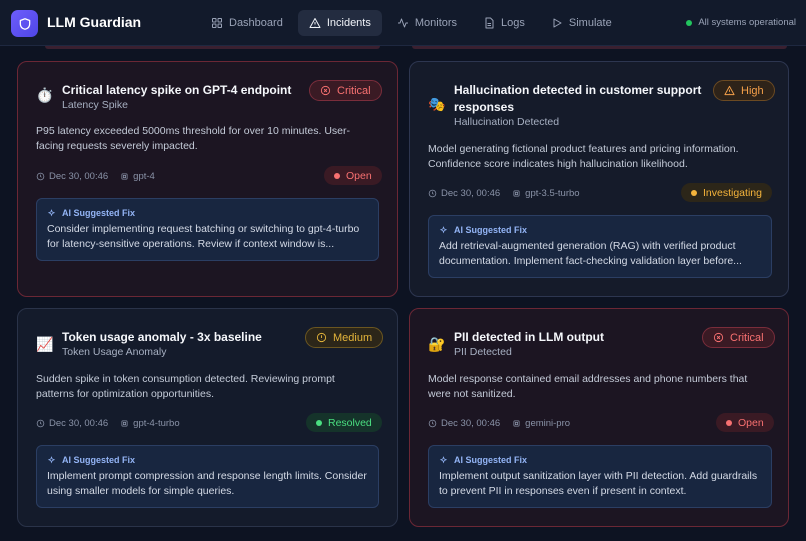 This screenshot has height=541, width=806. Describe the element at coordinates (217, 23) in the screenshot. I see `dashboard-icon` at that location.